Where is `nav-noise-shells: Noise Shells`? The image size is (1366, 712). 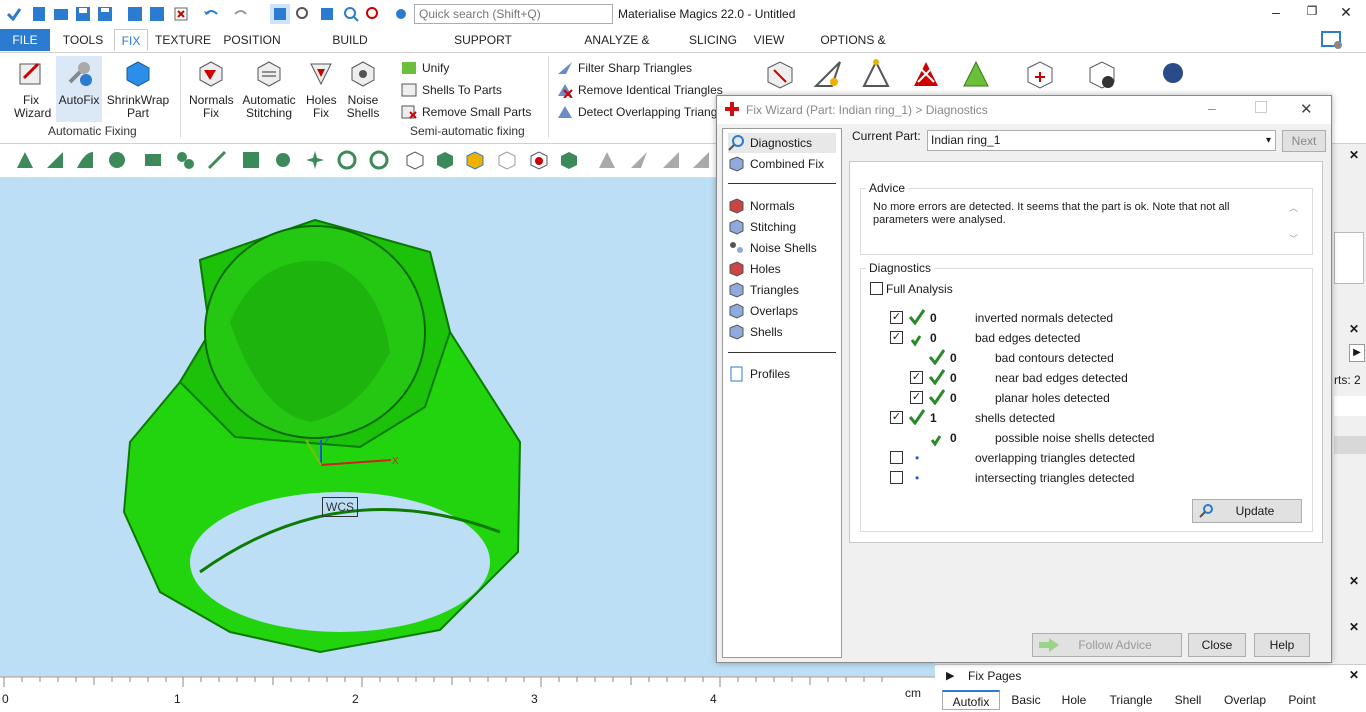
nav-noise-shells: Noise Shells is located at coordinates (772, 248).